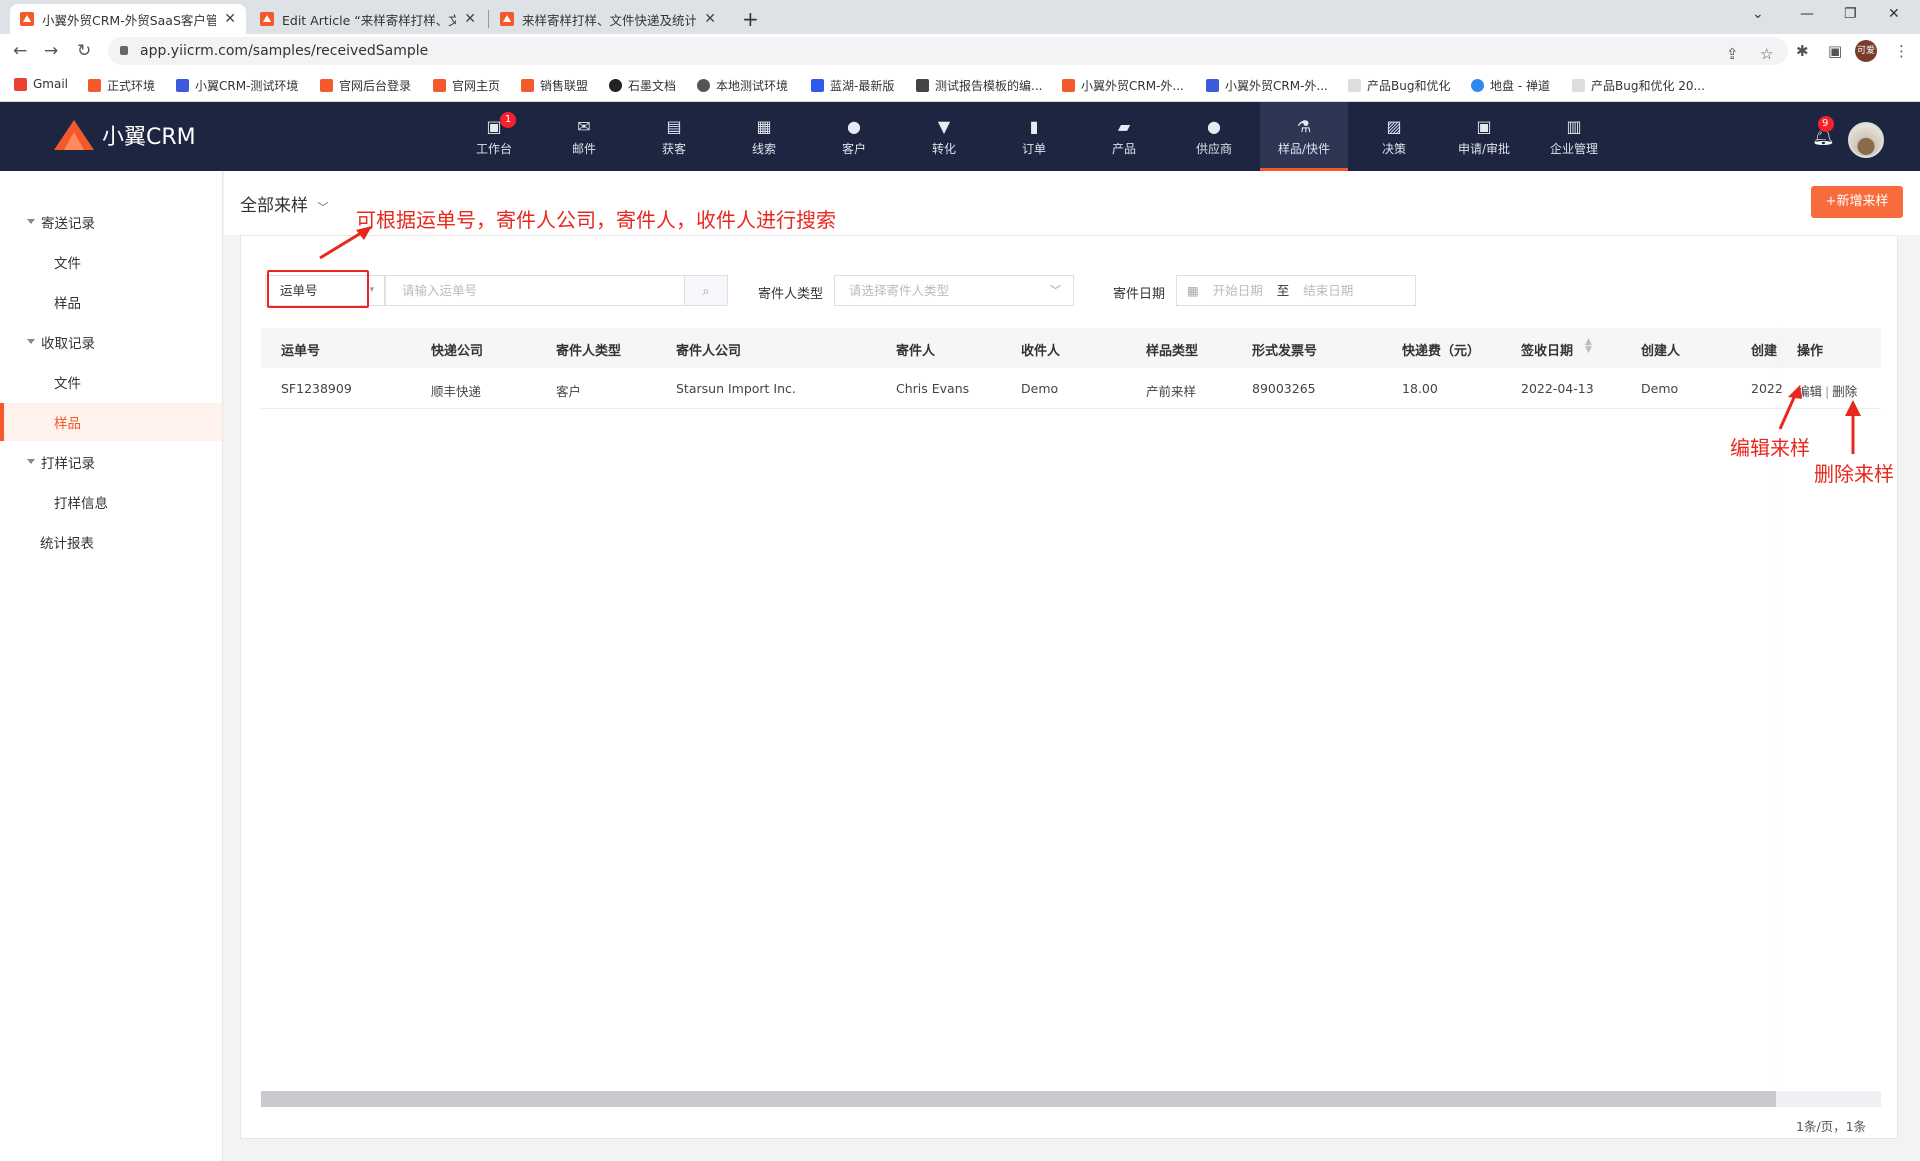  Describe the element at coordinates (1901, 51) in the screenshot. I see `menu-kebab-icon: ⋮` at that location.